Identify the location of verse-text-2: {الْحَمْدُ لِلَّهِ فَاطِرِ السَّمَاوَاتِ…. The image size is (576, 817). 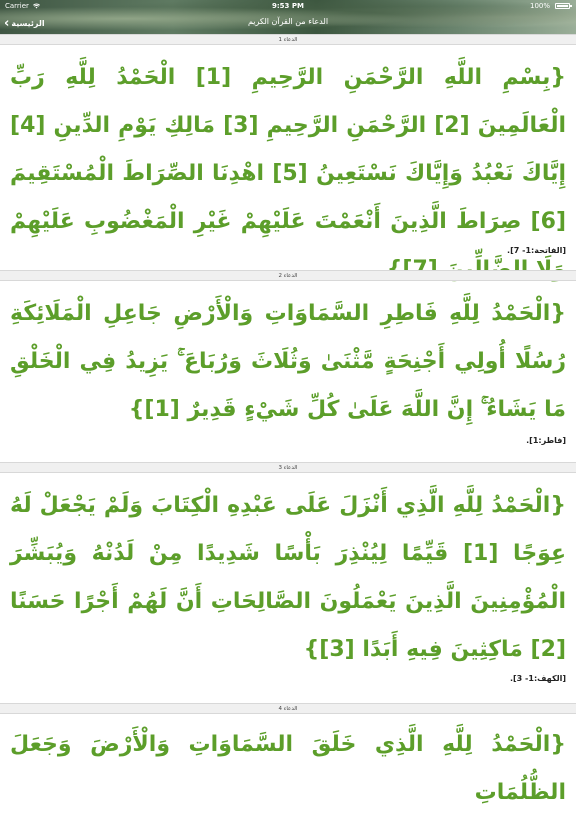
(288, 361).